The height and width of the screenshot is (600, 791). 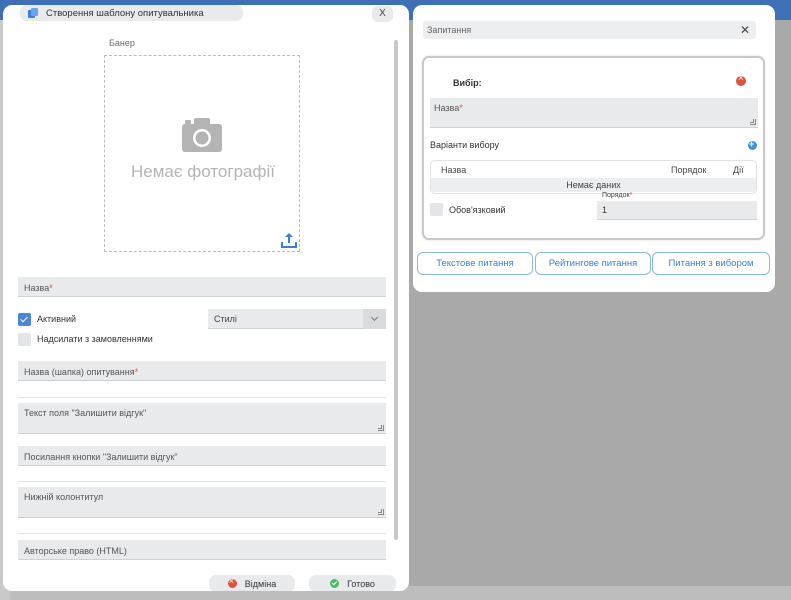 What do you see at coordinates (101, 457) in the screenshot?
I see `feedback-link-label: Посилання кнопки "Залишити відгук"` at bounding box center [101, 457].